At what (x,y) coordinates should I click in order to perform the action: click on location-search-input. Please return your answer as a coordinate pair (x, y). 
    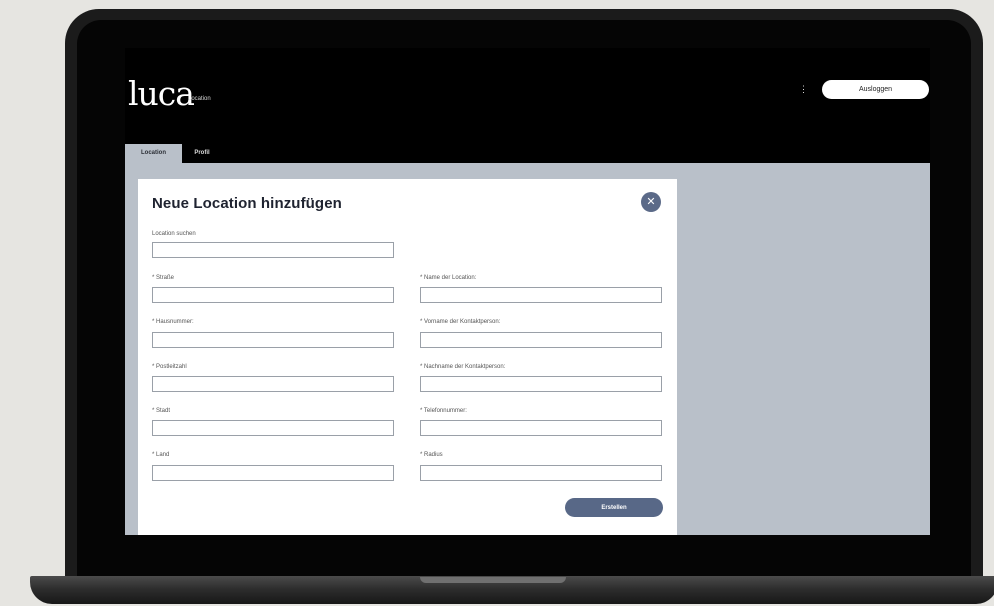
    Looking at the image, I should click on (273, 250).